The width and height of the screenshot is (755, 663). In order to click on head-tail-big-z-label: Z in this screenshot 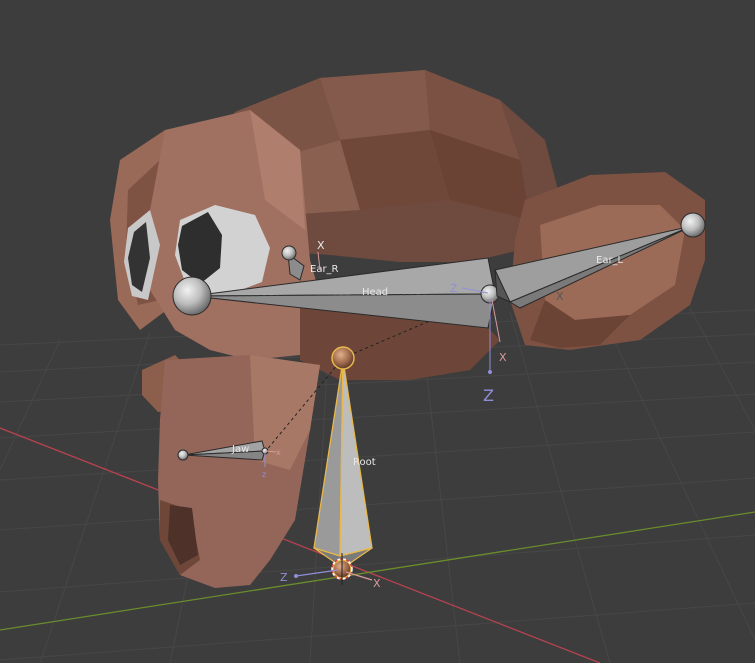, I will do `click(488, 395)`.